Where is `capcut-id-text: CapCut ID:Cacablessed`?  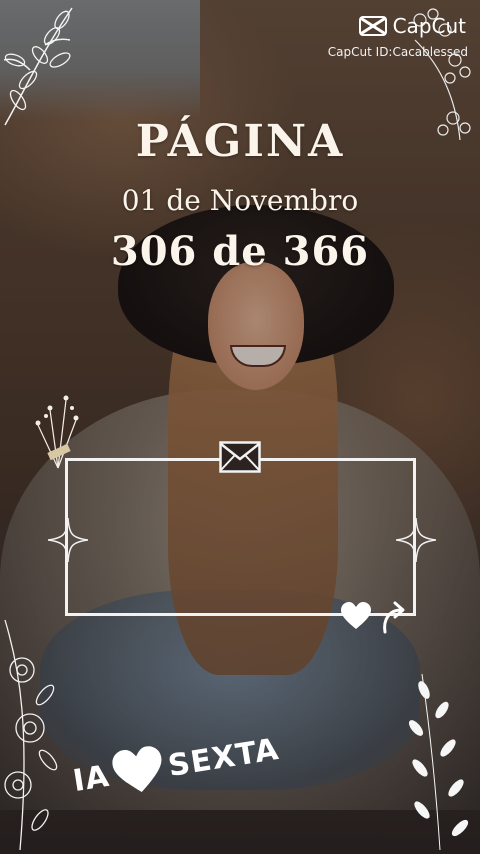
capcut-id-text: CapCut ID:Cacablessed is located at coordinates (397, 52).